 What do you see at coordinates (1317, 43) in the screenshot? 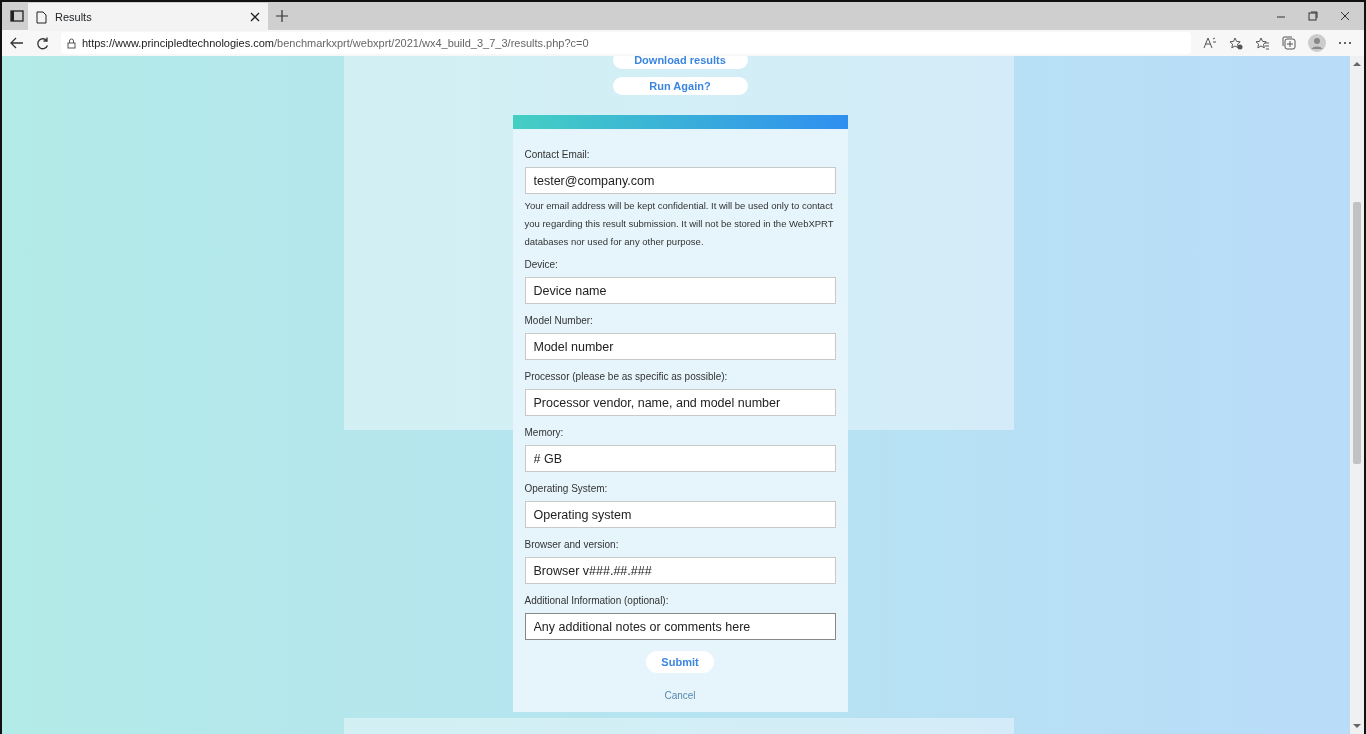
I see `profile-avatar-icon` at bounding box center [1317, 43].